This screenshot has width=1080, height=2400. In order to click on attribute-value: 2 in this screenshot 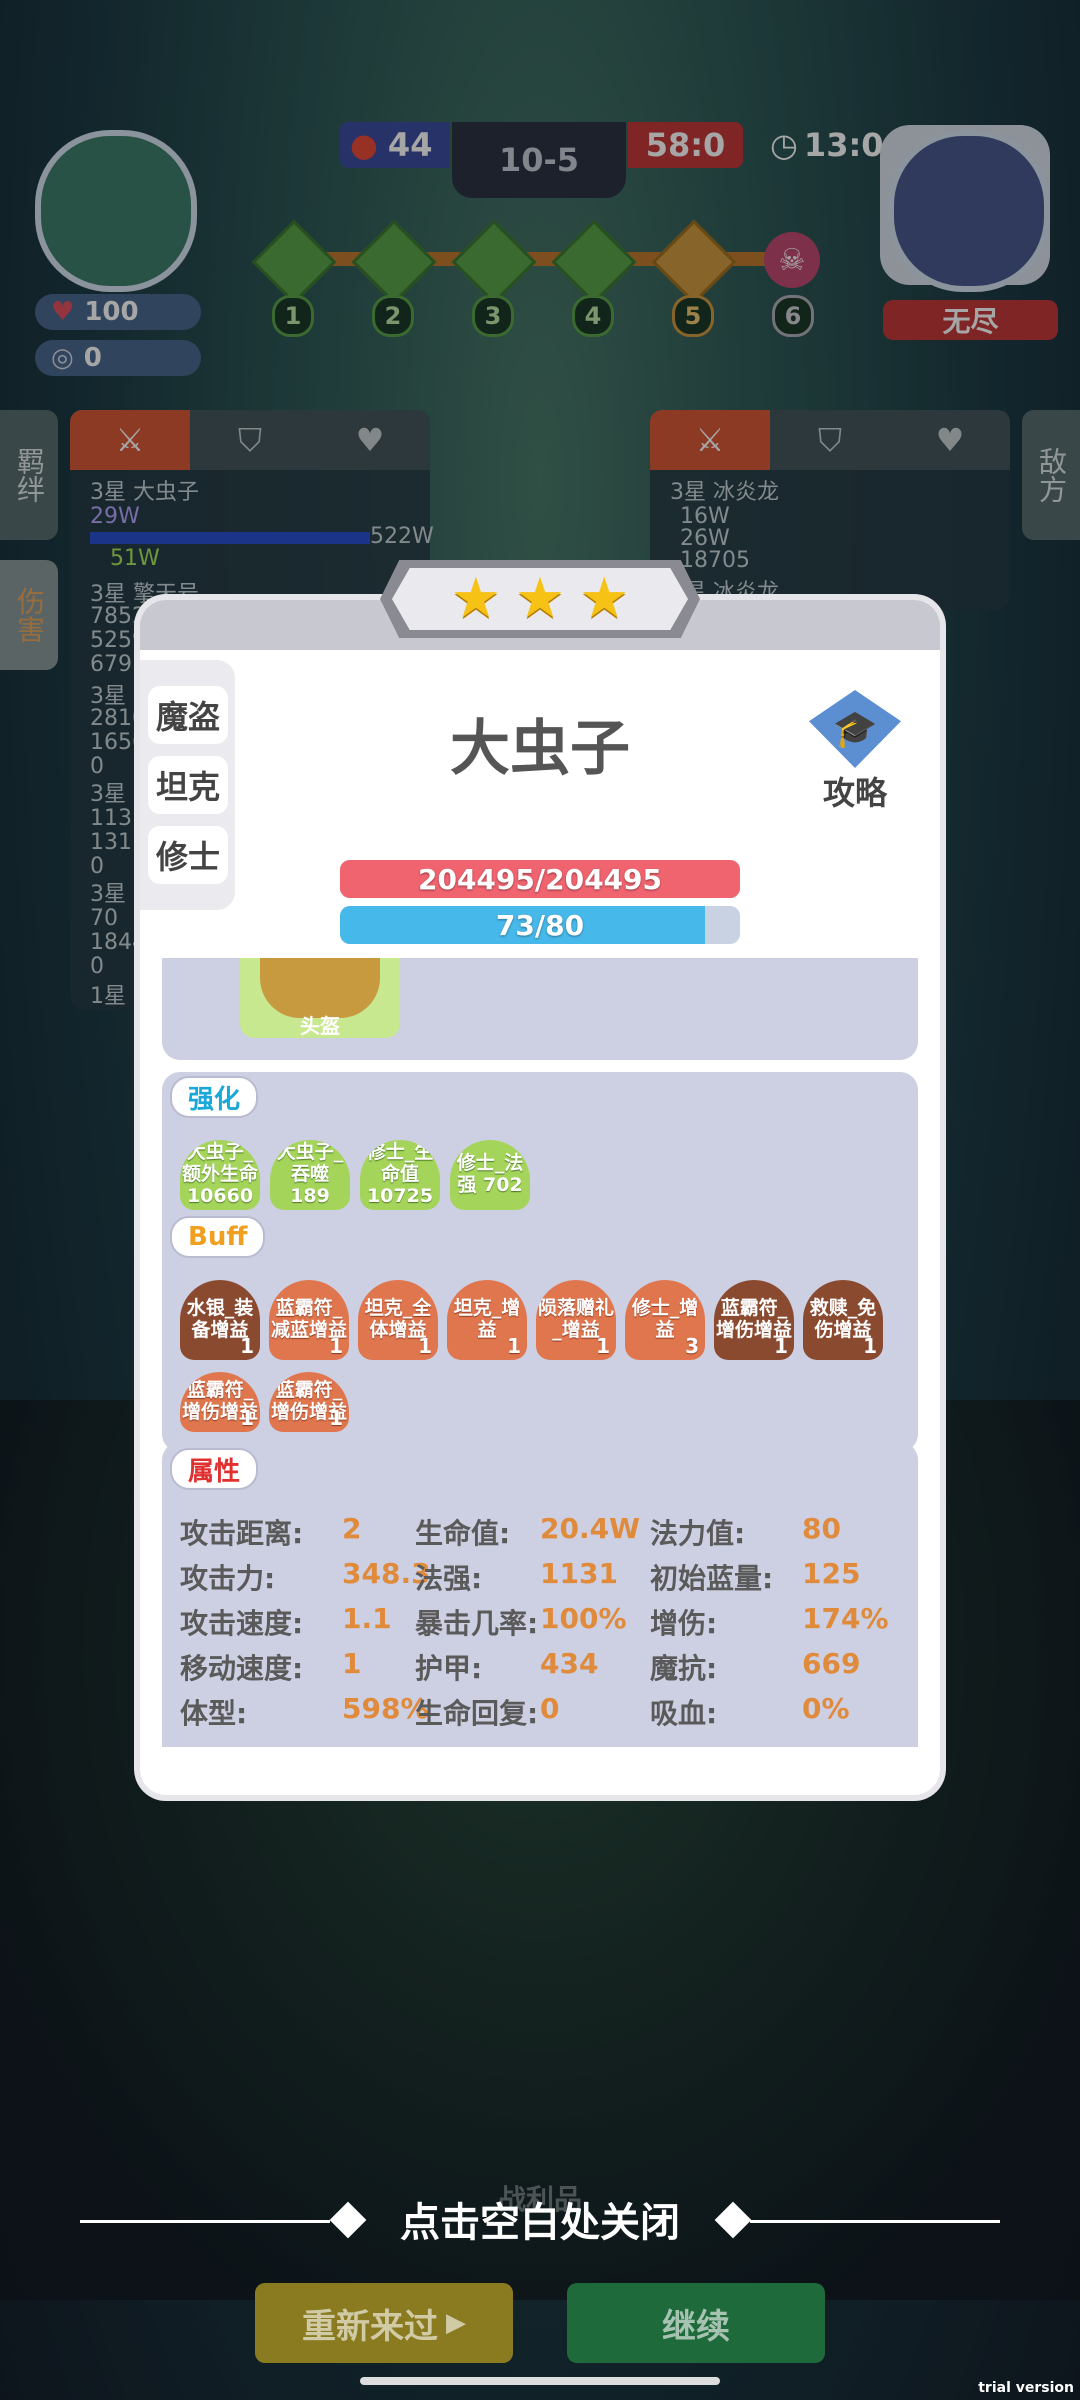, I will do `click(352, 1528)`.